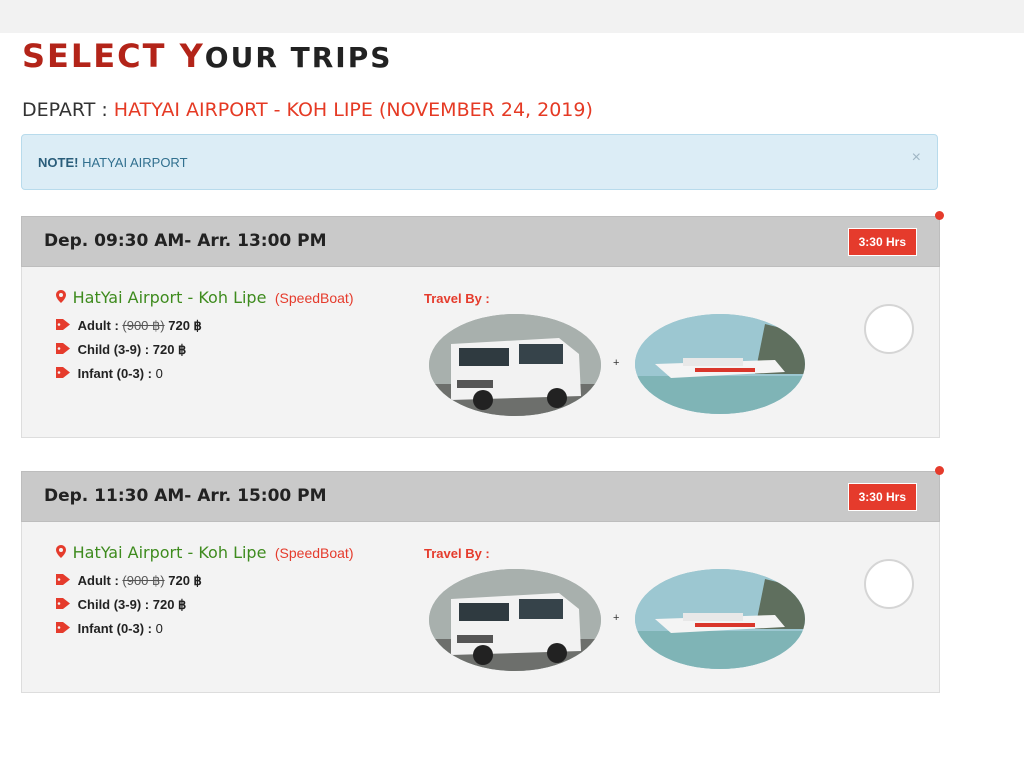 The width and height of the screenshot is (1024, 760). Describe the element at coordinates (133, 162) in the screenshot. I see `note-message: HATYAI AIRPORT` at that location.